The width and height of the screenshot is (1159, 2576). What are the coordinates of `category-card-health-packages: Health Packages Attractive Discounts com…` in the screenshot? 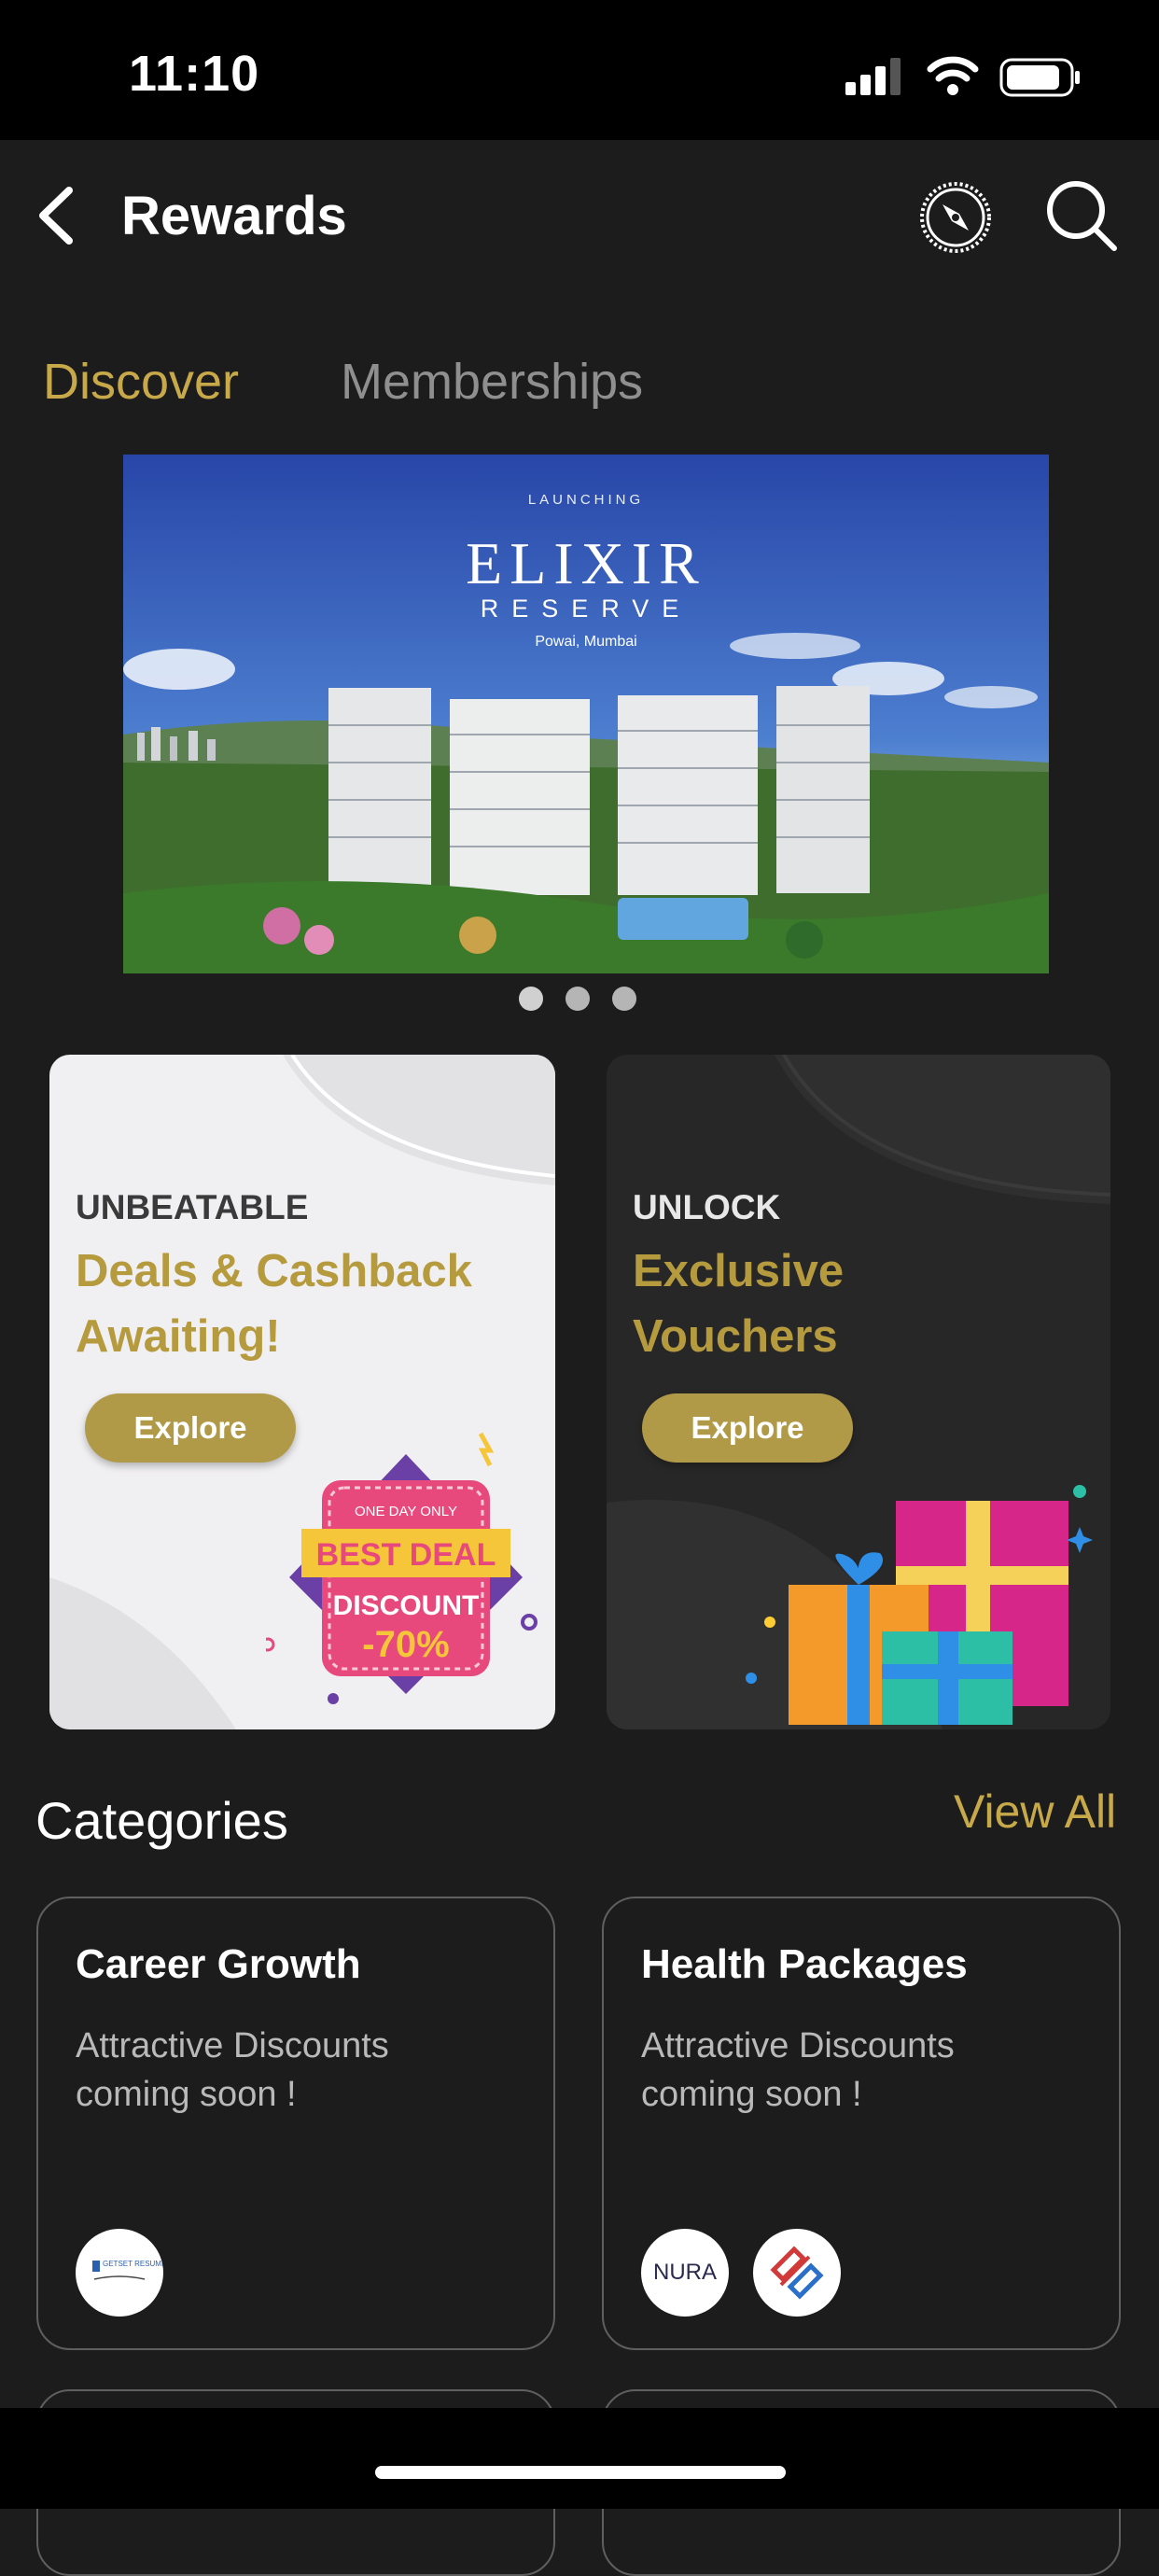 It's located at (862, 2123).